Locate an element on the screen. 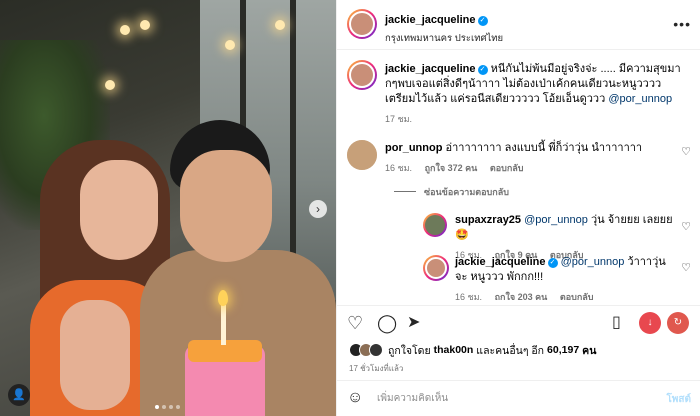 This screenshot has height=416, width=700. reply-username: supaxzray25 is located at coordinates (488, 220).